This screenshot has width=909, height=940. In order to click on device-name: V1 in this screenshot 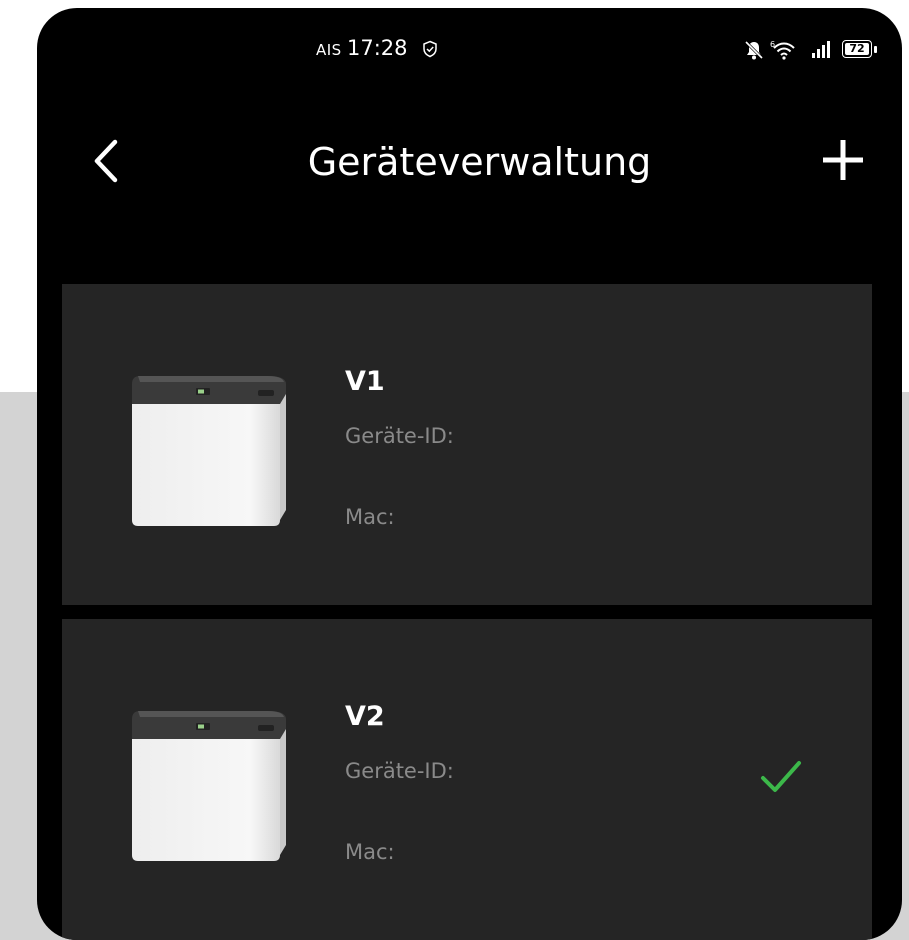, I will do `click(365, 381)`.